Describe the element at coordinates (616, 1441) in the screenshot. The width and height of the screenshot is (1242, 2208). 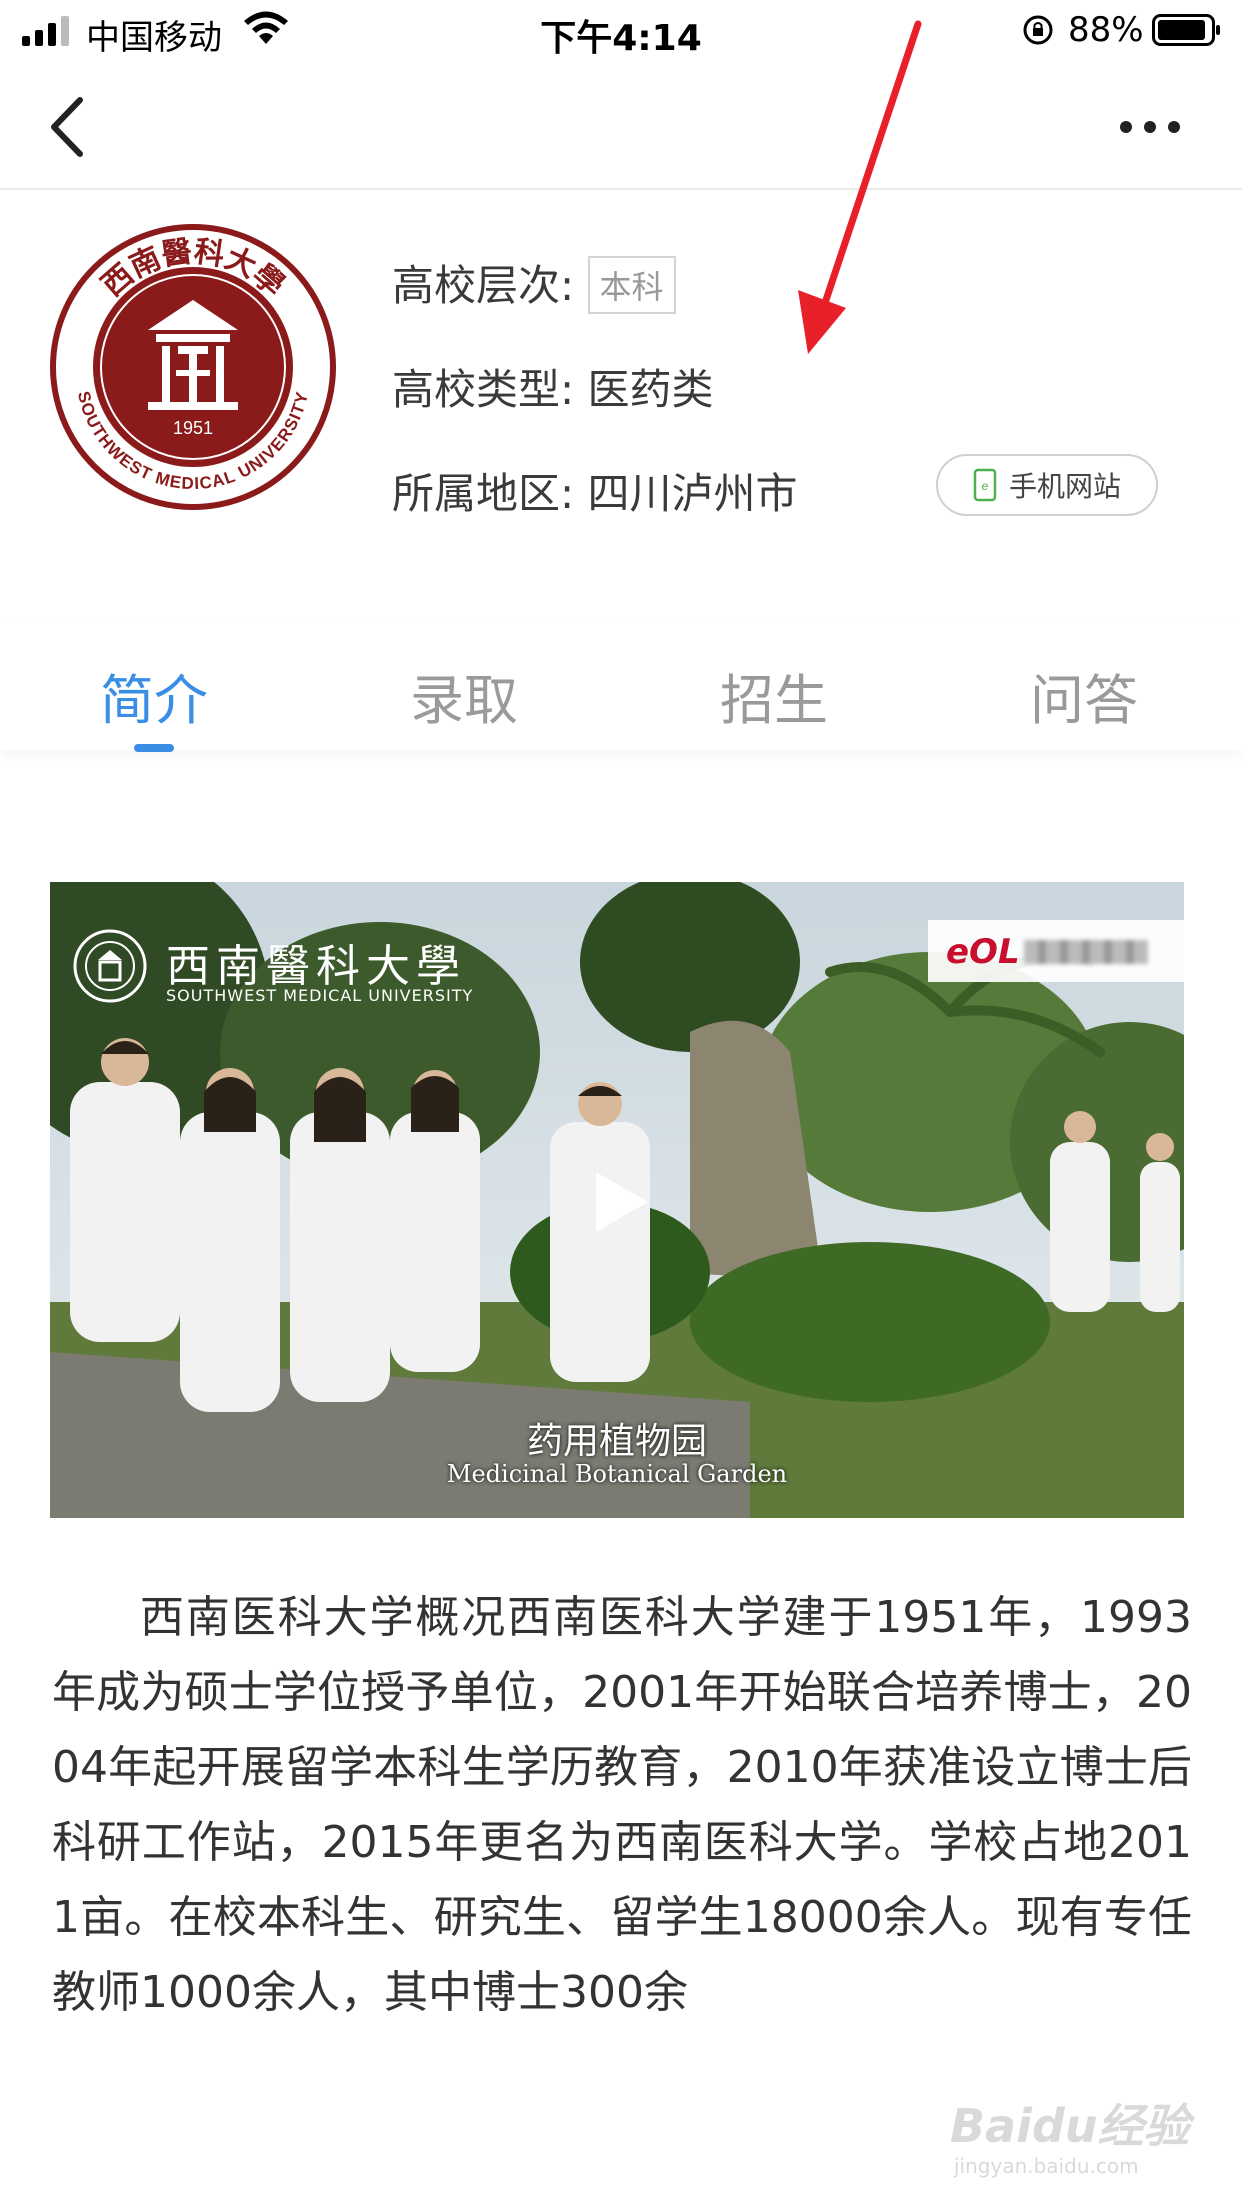
I see `video-caption-cn: 药用植物园` at that location.